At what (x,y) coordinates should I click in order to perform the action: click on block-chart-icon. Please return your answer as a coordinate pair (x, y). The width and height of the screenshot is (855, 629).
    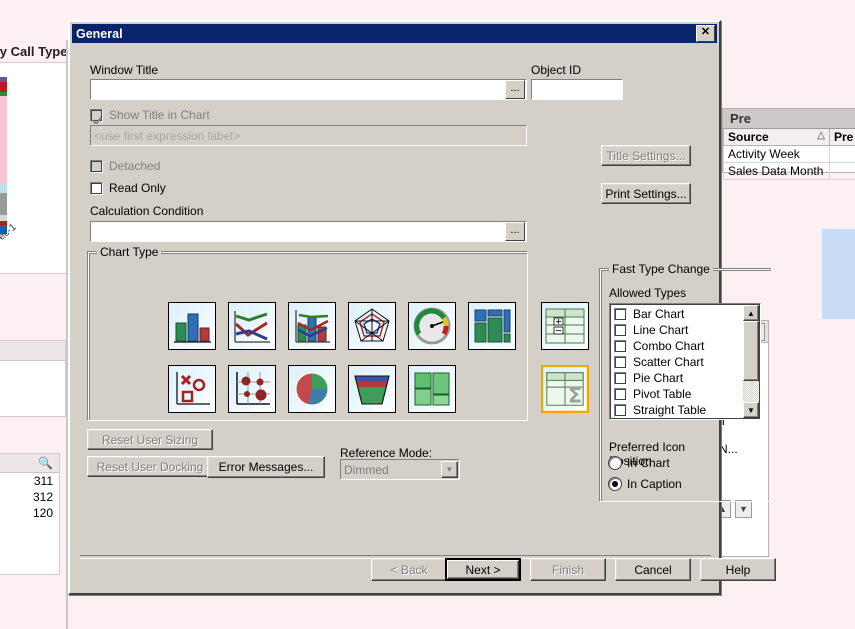
    Looking at the image, I should click on (492, 326).